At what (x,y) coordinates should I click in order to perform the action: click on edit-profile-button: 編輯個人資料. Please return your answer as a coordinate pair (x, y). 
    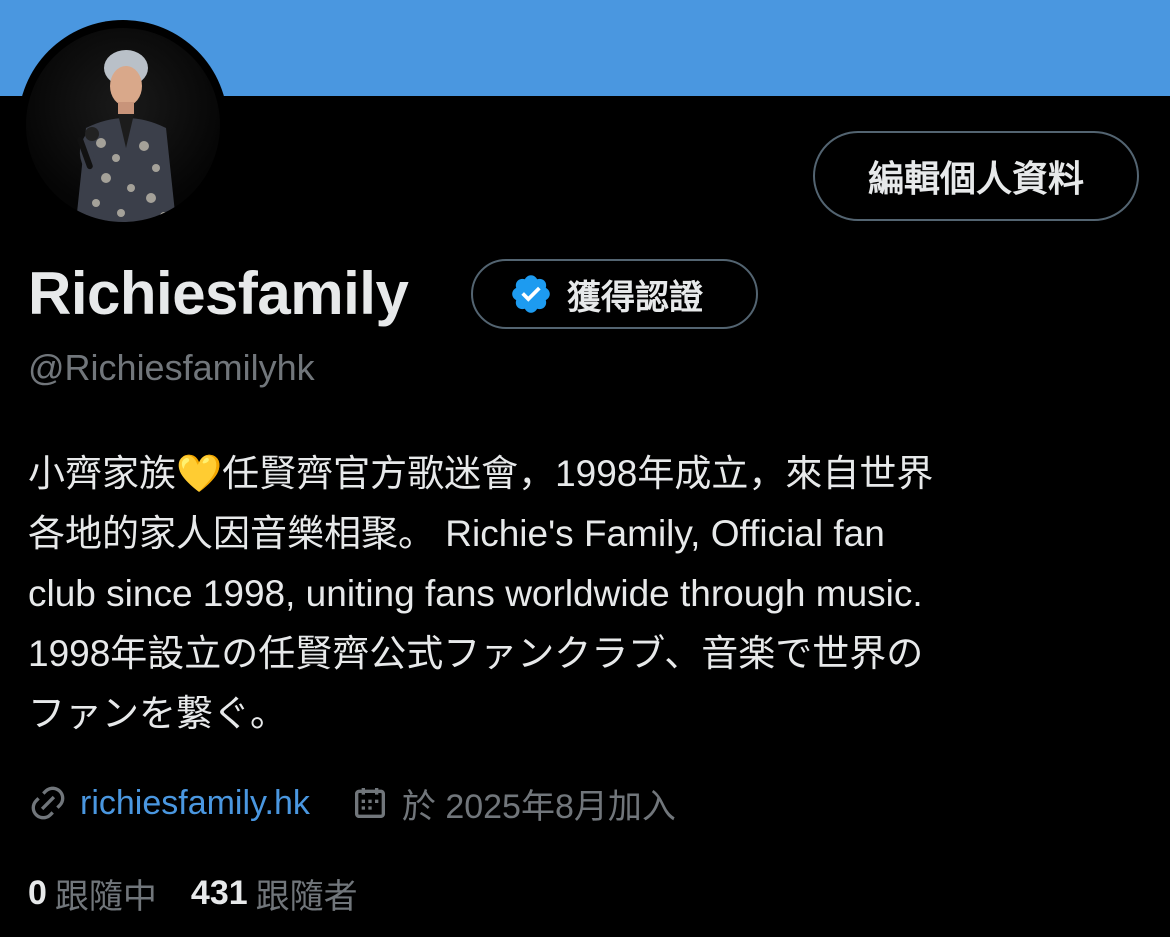
    Looking at the image, I should click on (976, 176).